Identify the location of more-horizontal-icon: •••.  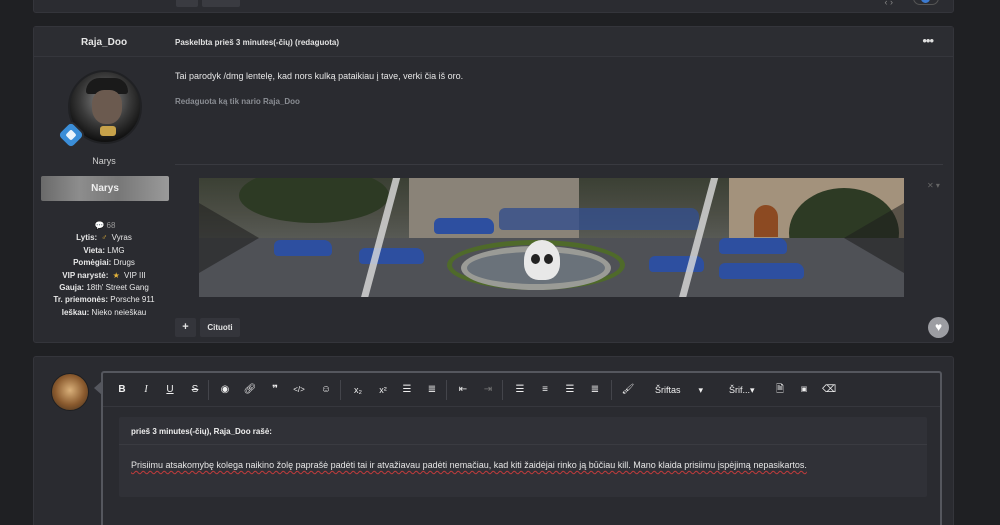
(928, 40).